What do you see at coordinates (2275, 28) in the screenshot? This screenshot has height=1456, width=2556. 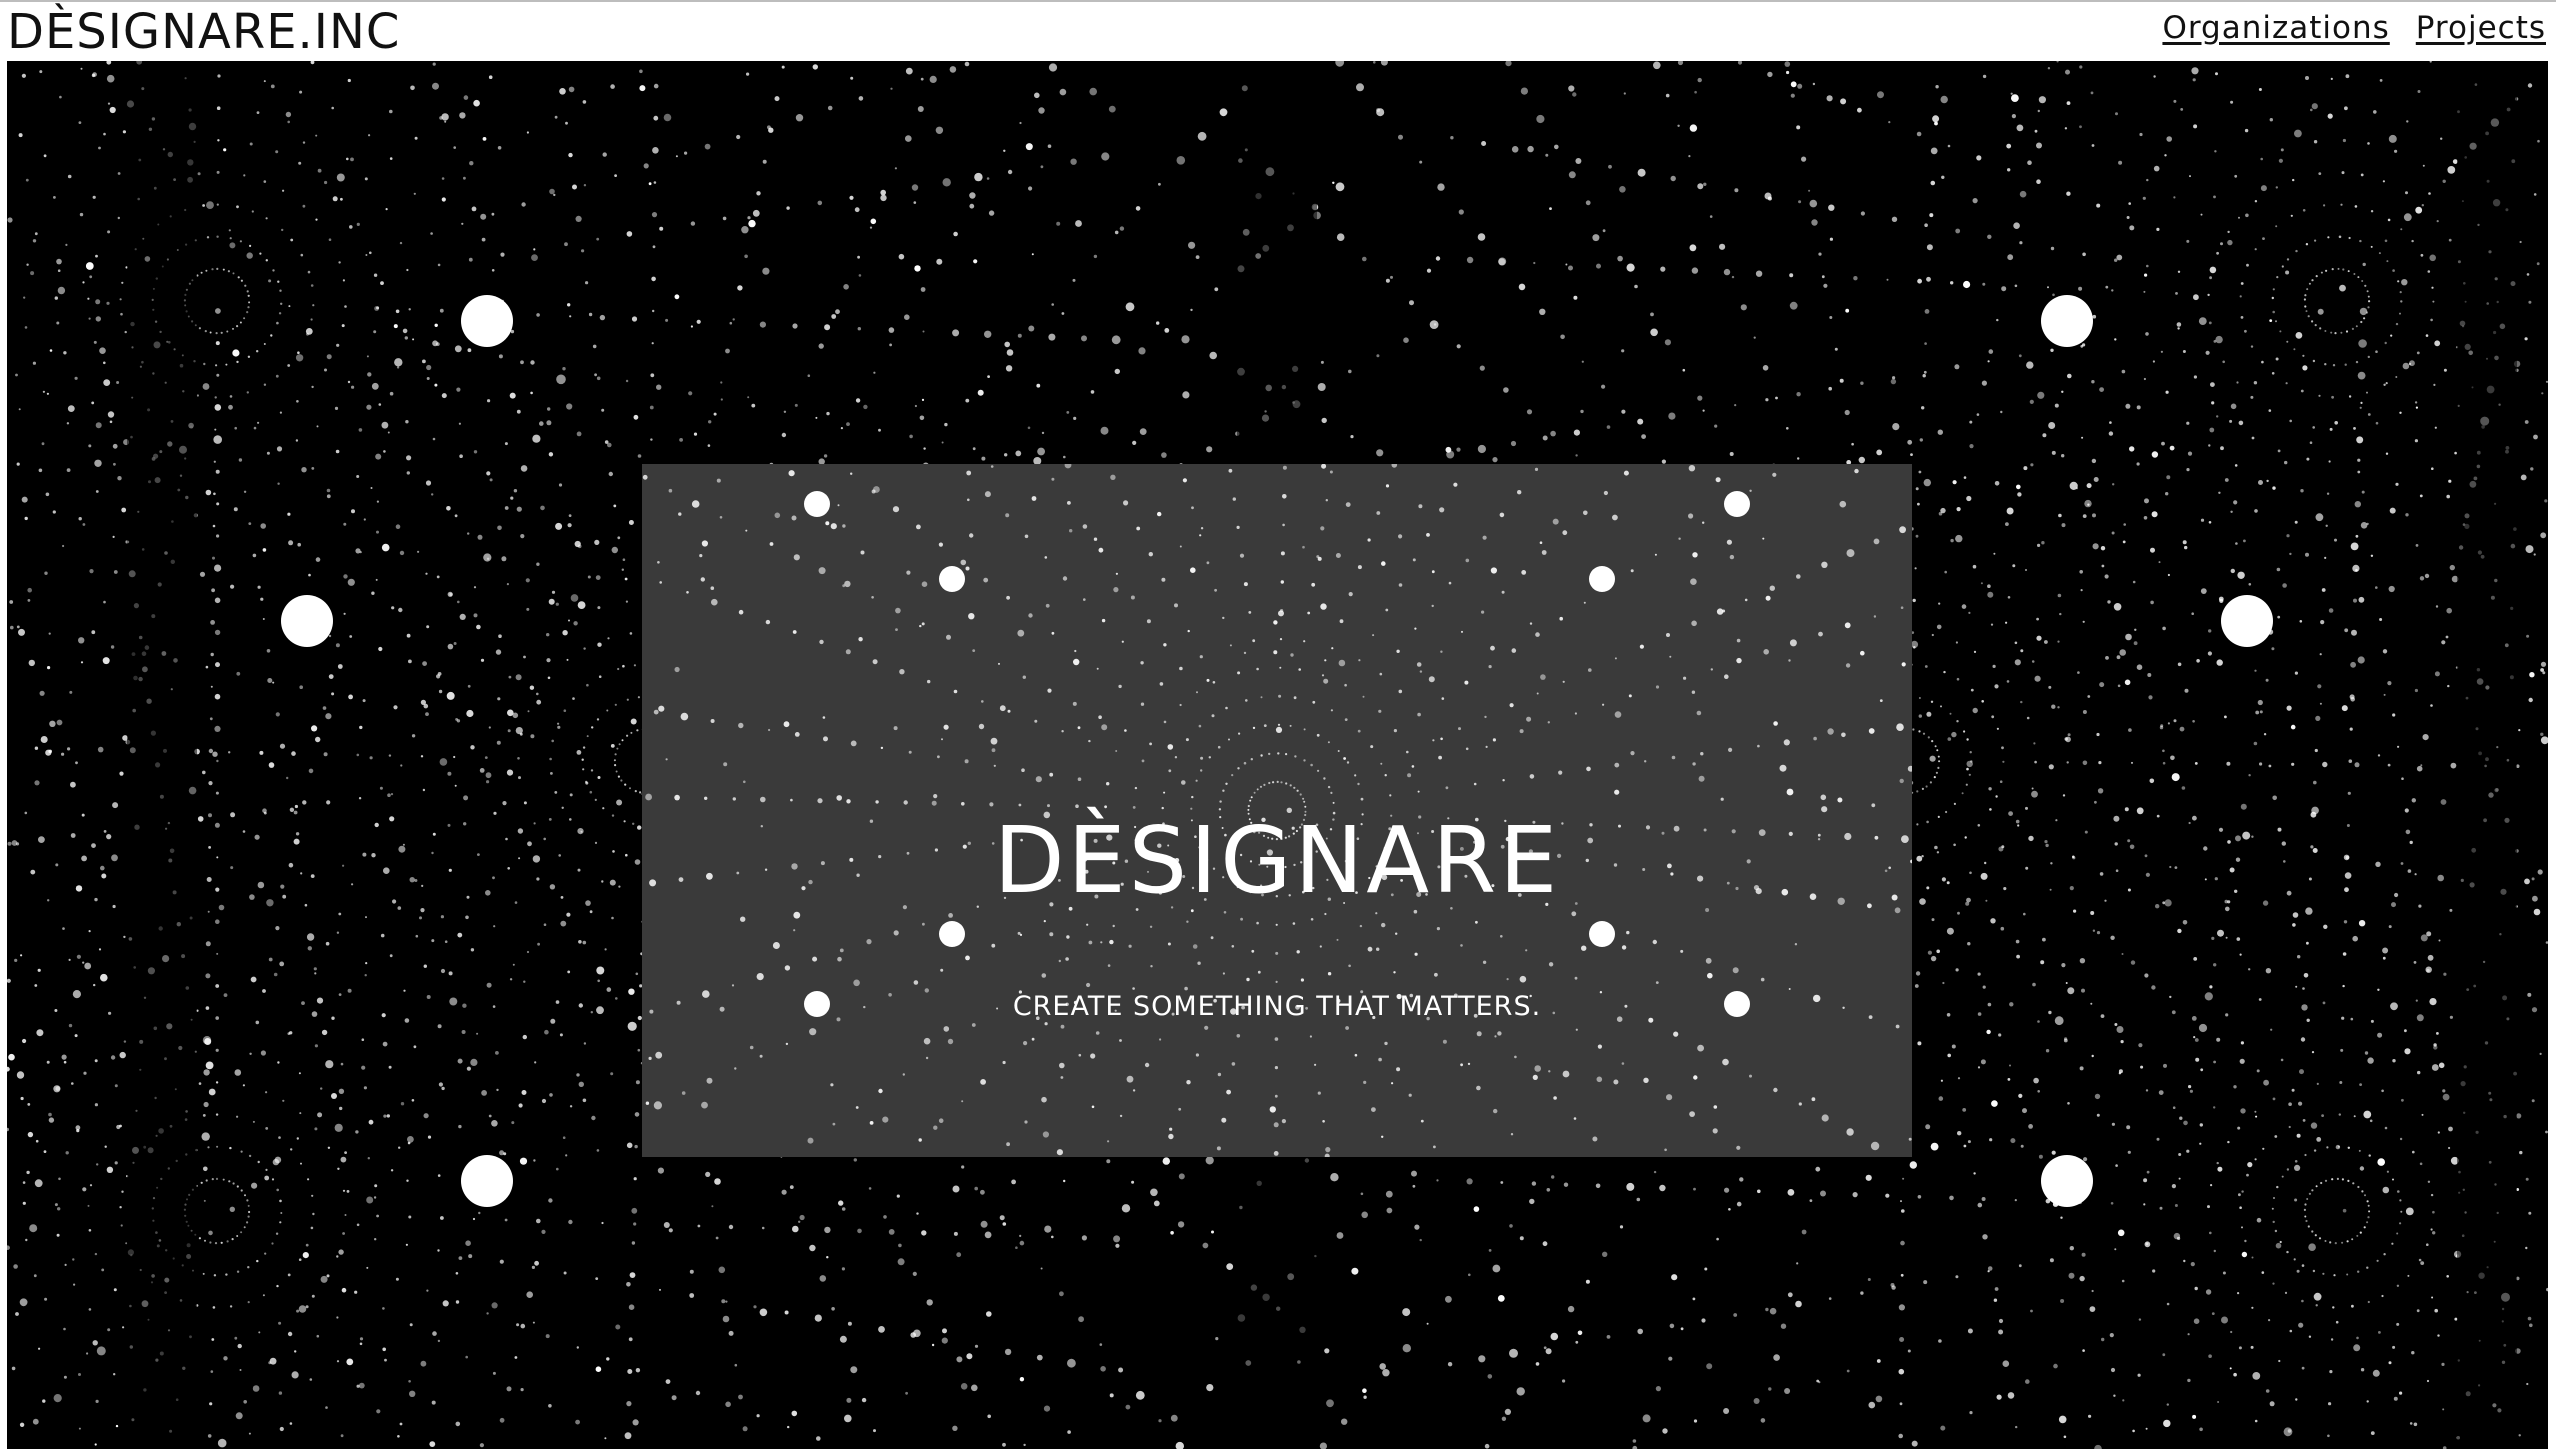 I see `nav-link-organizations: Organizations` at bounding box center [2275, 28].